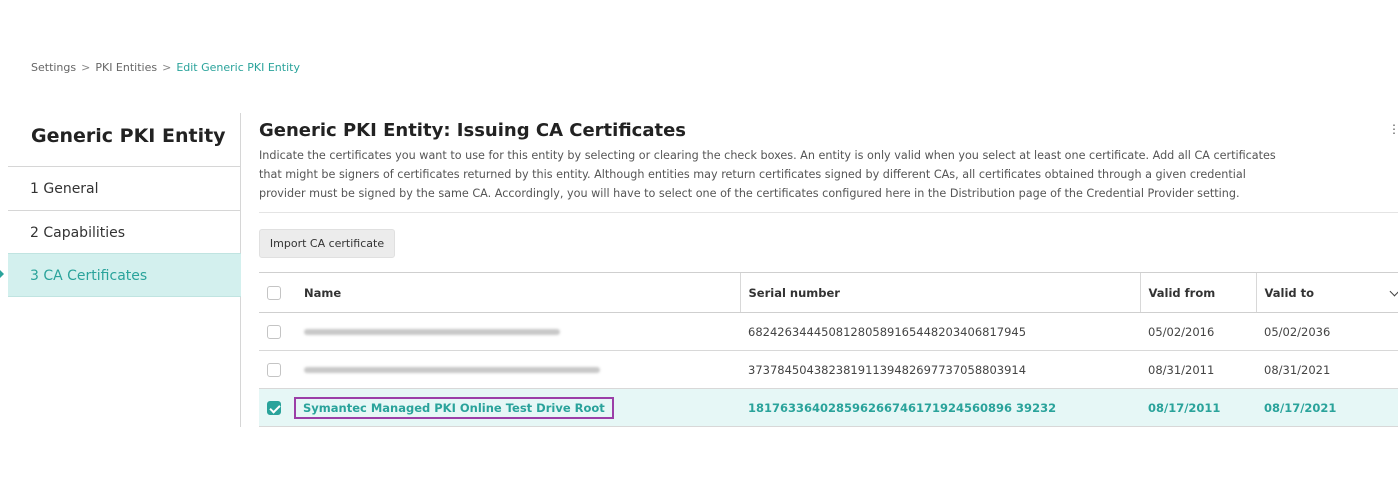 This screenshot has width=1398, height=490. I want to click on row-serial: 37378450438238191139482697737058803914, so click(940, 369).